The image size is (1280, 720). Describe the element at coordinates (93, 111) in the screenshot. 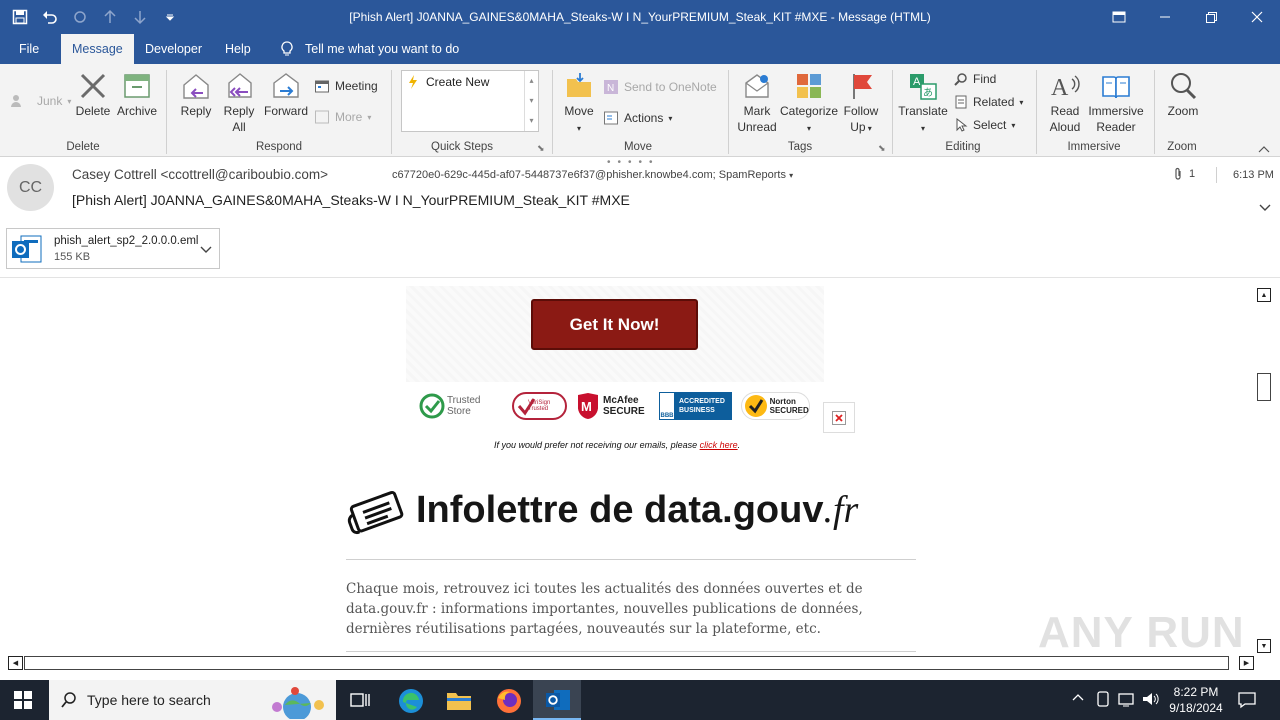

I see `delete-label: Delete` at that location.